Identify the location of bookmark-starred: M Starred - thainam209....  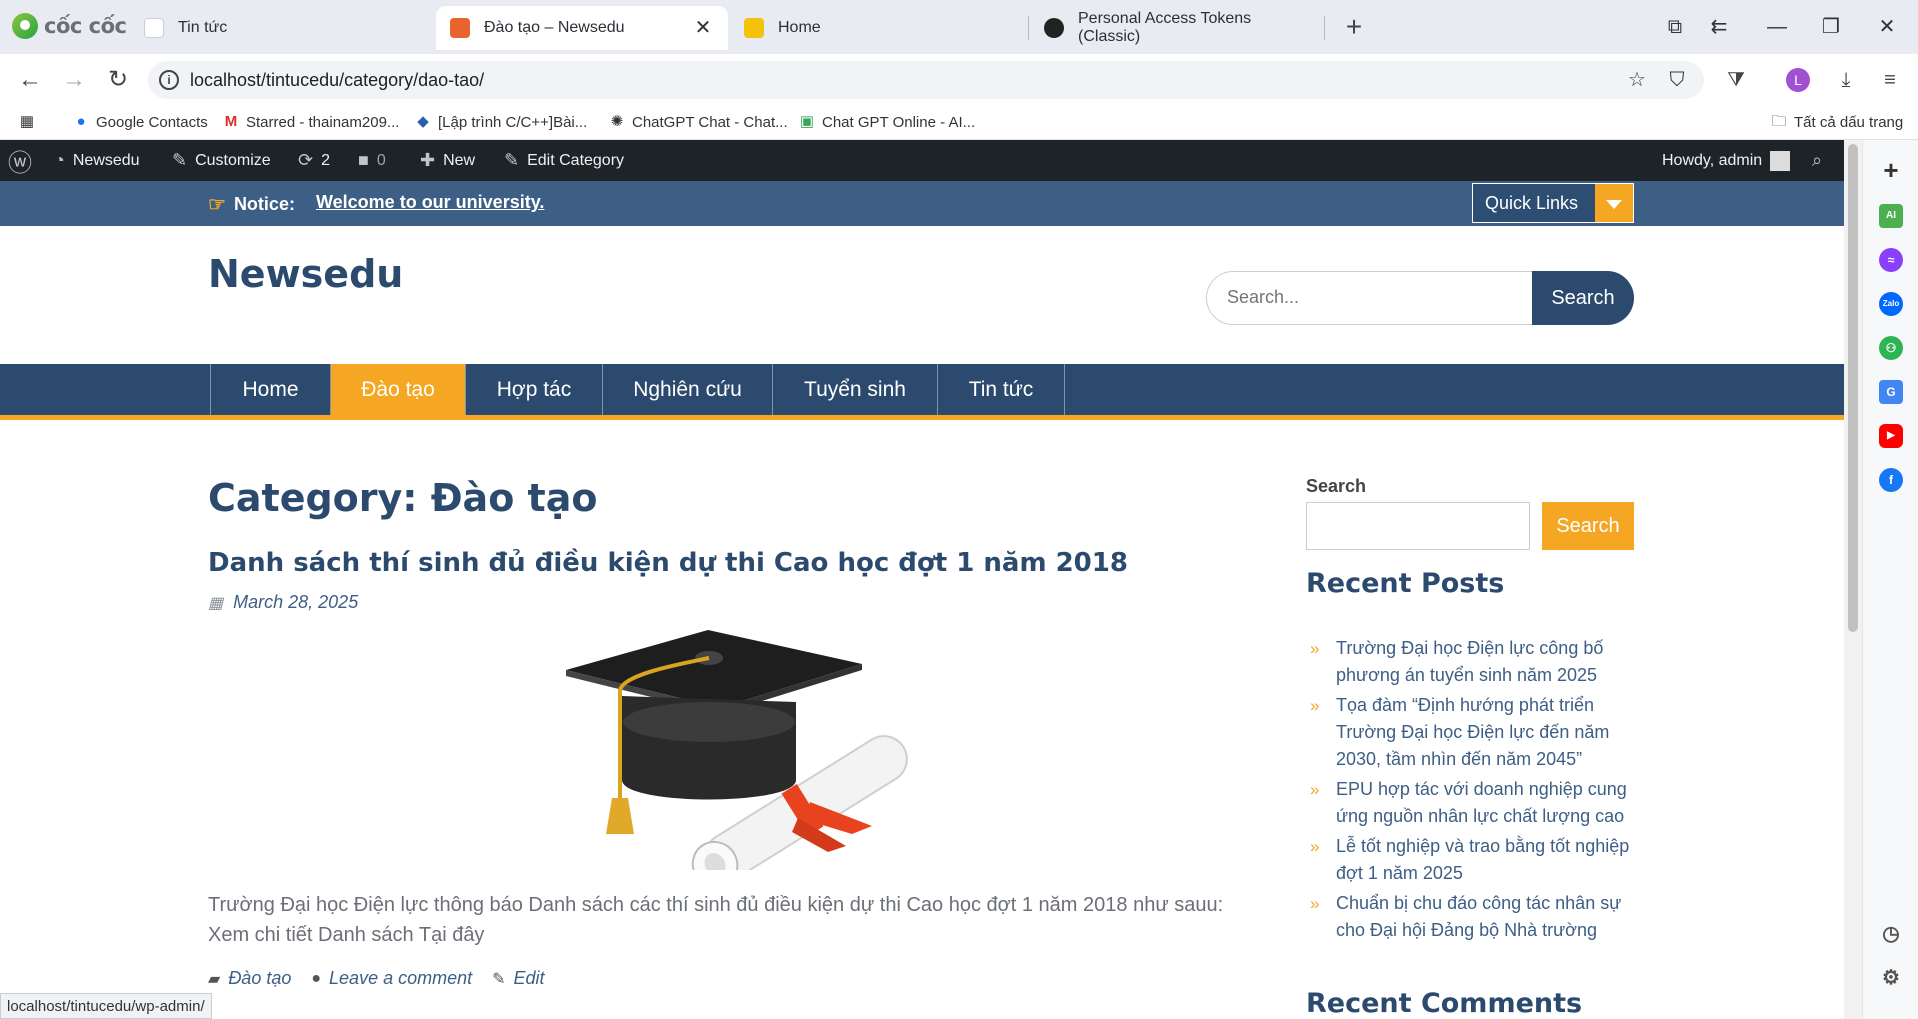
(311, 122).